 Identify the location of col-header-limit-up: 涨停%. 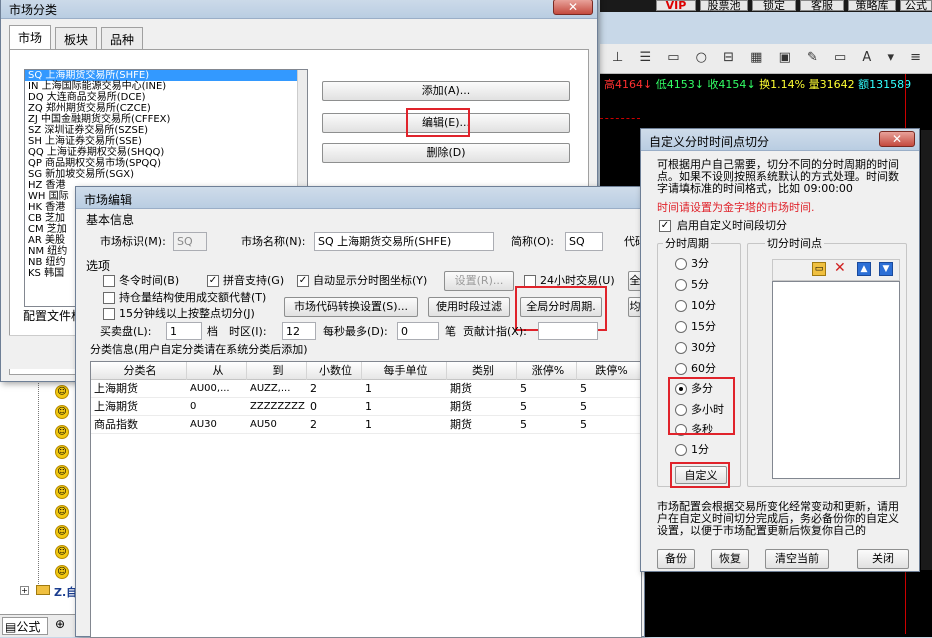
(547, 371).